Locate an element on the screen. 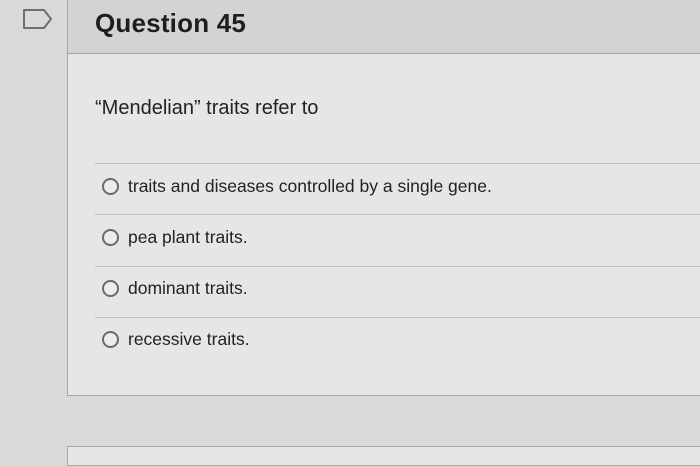 This screenshot has width=700, height=466. answer-option-4: recessive traits. is located at coordinates (176, 339).